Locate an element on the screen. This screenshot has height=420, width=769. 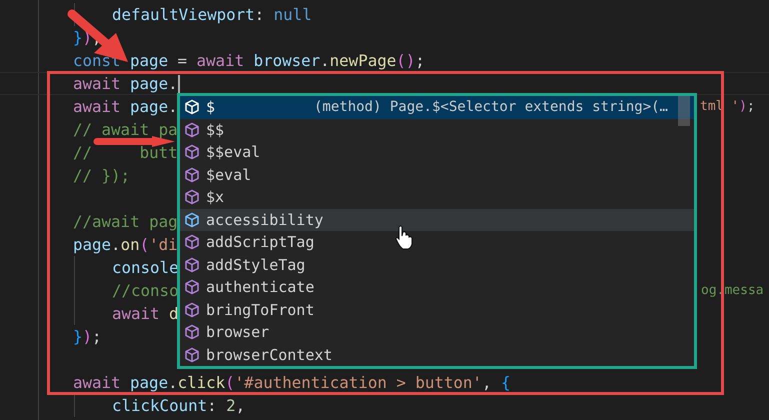
code-token: 2 is located at coordinates (231, 405).